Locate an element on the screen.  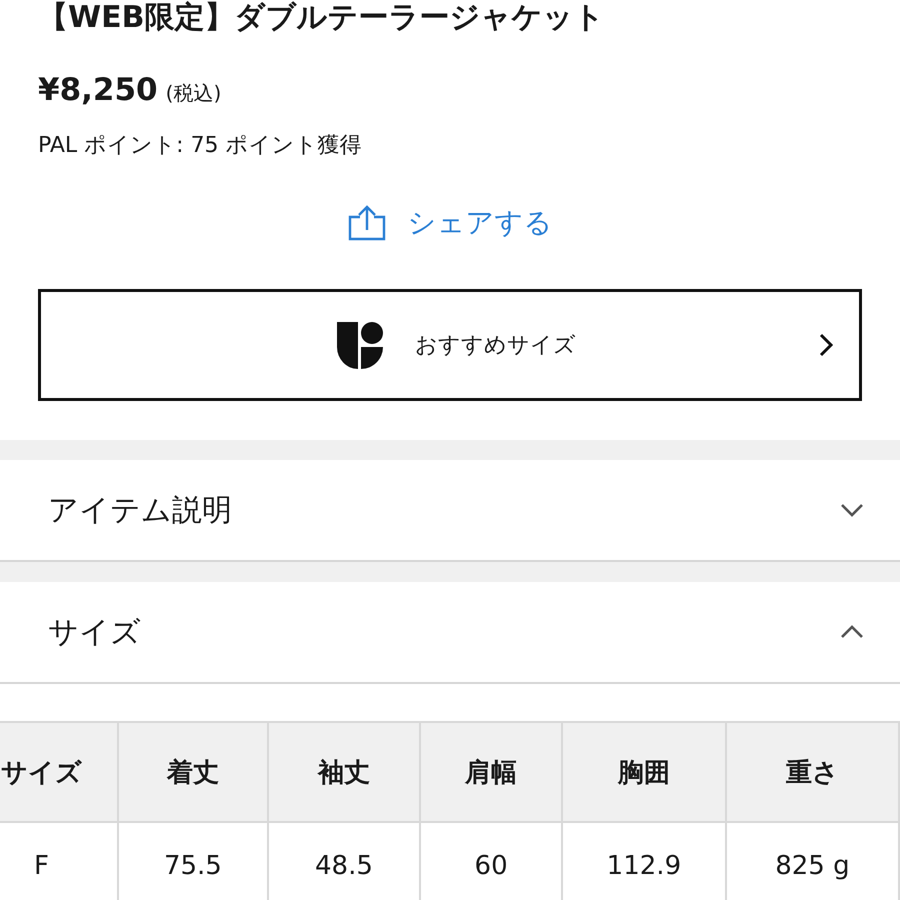
share-button: シェアする is located at coordinates (450, 223).